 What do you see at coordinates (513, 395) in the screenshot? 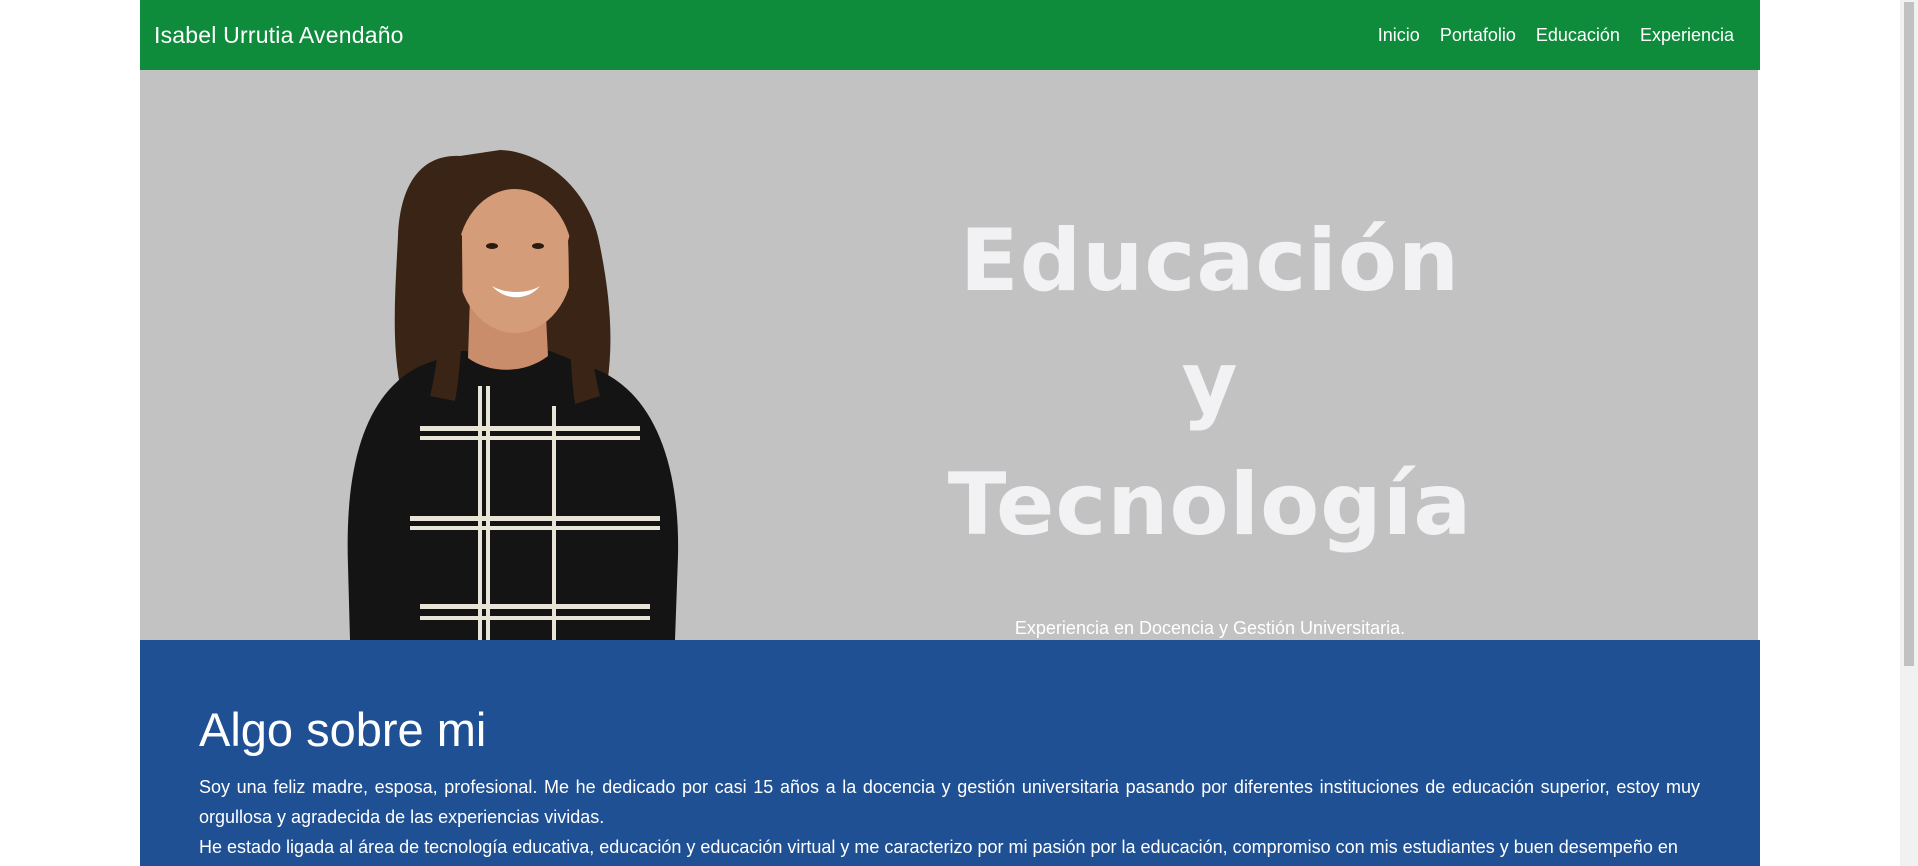
I see `portrait-photo` at bounding box center [513, 395].